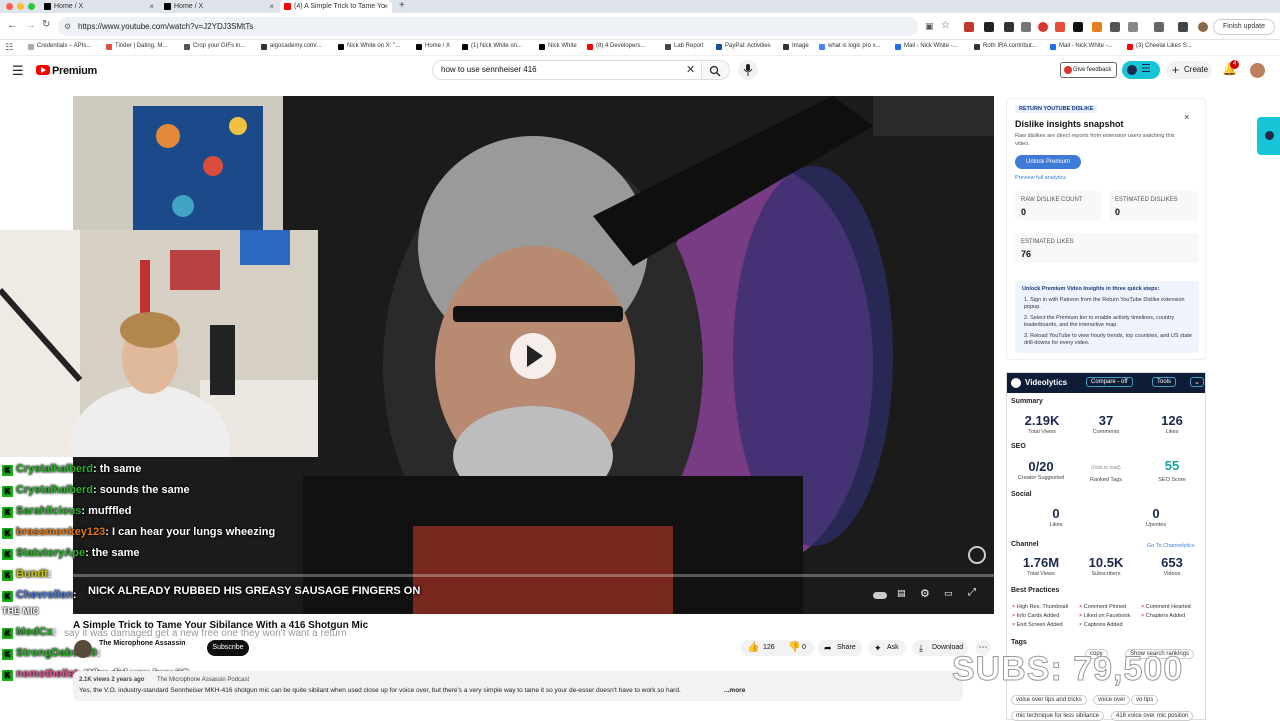  Describe the element at coordinates (901, 593) in the screenshot. I see `captions-icon: ▤` at that location.